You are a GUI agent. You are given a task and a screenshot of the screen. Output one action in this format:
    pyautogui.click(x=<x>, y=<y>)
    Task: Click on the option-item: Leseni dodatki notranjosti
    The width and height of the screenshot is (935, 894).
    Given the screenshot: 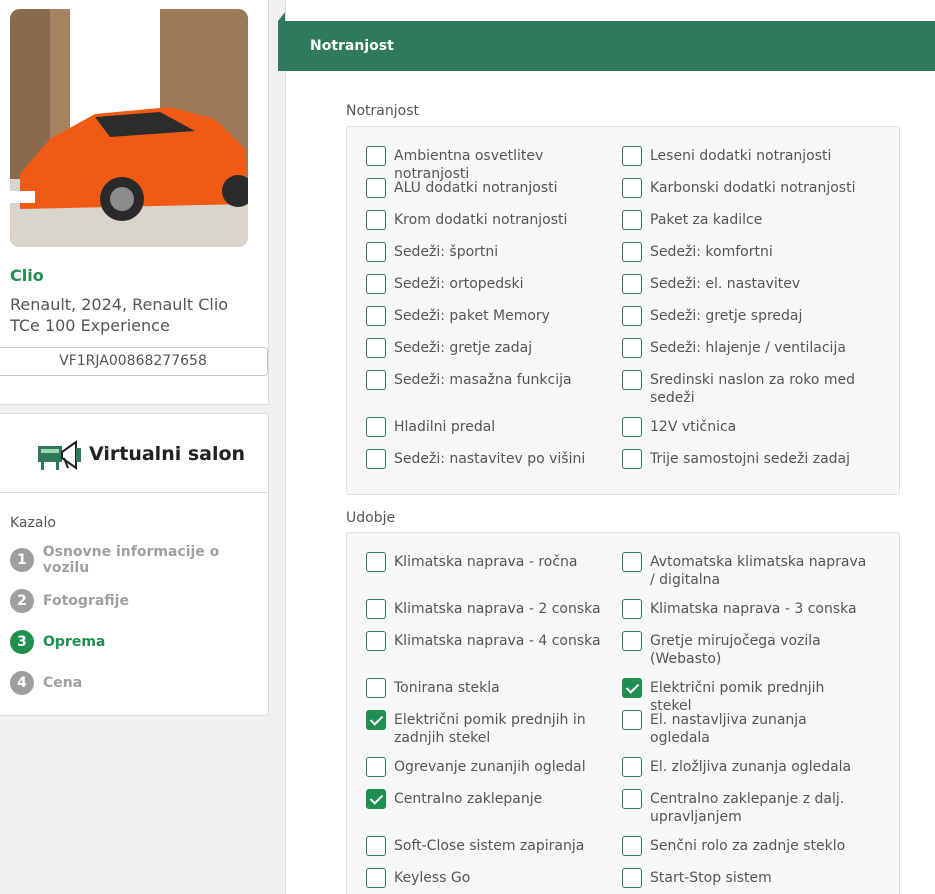 What is the action you would take?
    pyautogui.click(x=744, y=156)
    